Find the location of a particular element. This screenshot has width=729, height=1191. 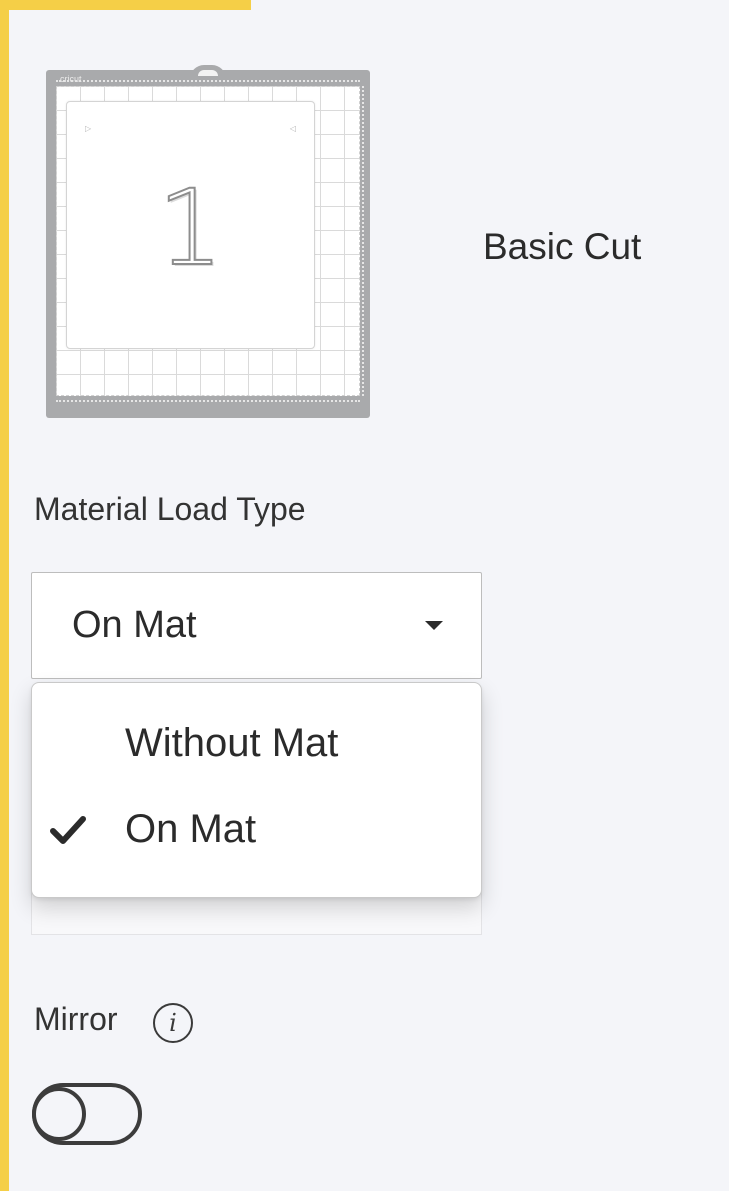

mat-ruler-top is located at coordinates (208, 82).